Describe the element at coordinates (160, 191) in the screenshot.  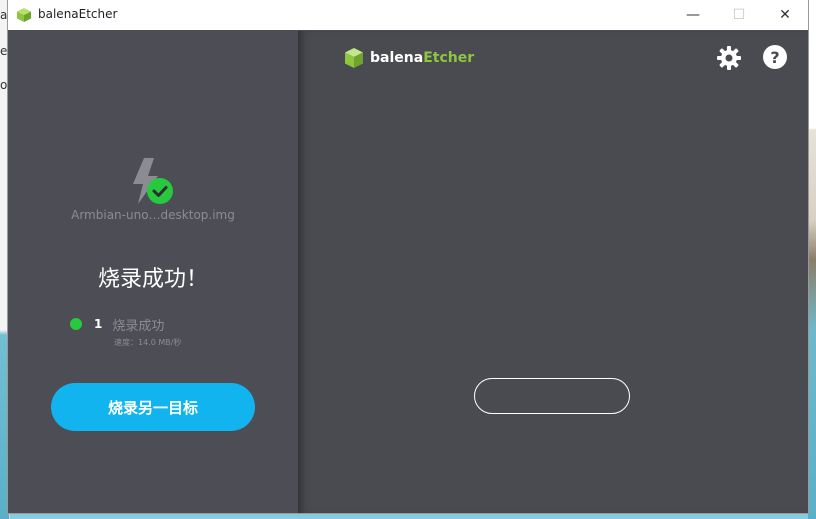
I see `check-circle-icon` at that location.